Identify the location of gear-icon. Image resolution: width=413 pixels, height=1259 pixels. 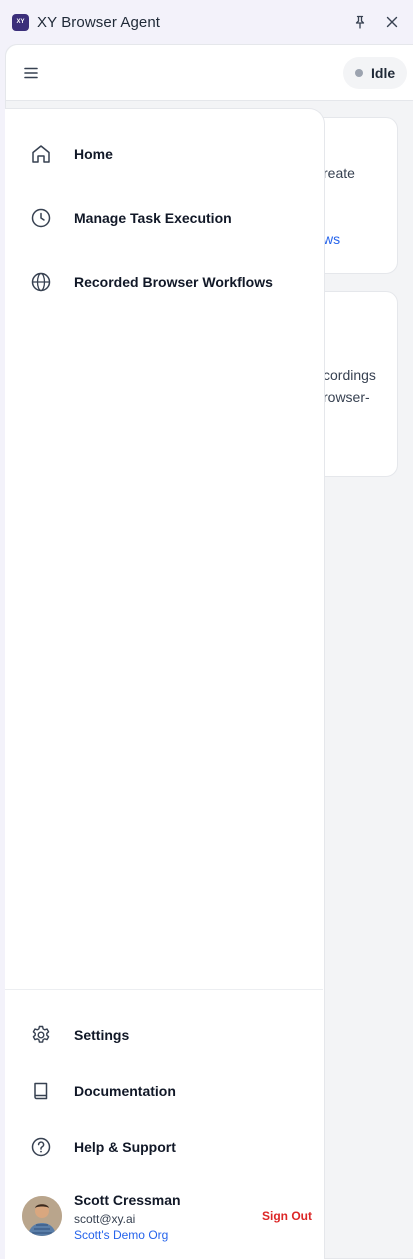
(41, 1034).